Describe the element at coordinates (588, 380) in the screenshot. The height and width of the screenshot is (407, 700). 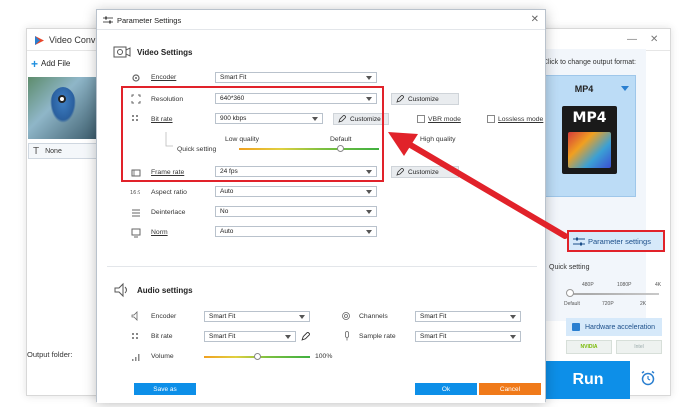
I see `run-button: Run` at that location.